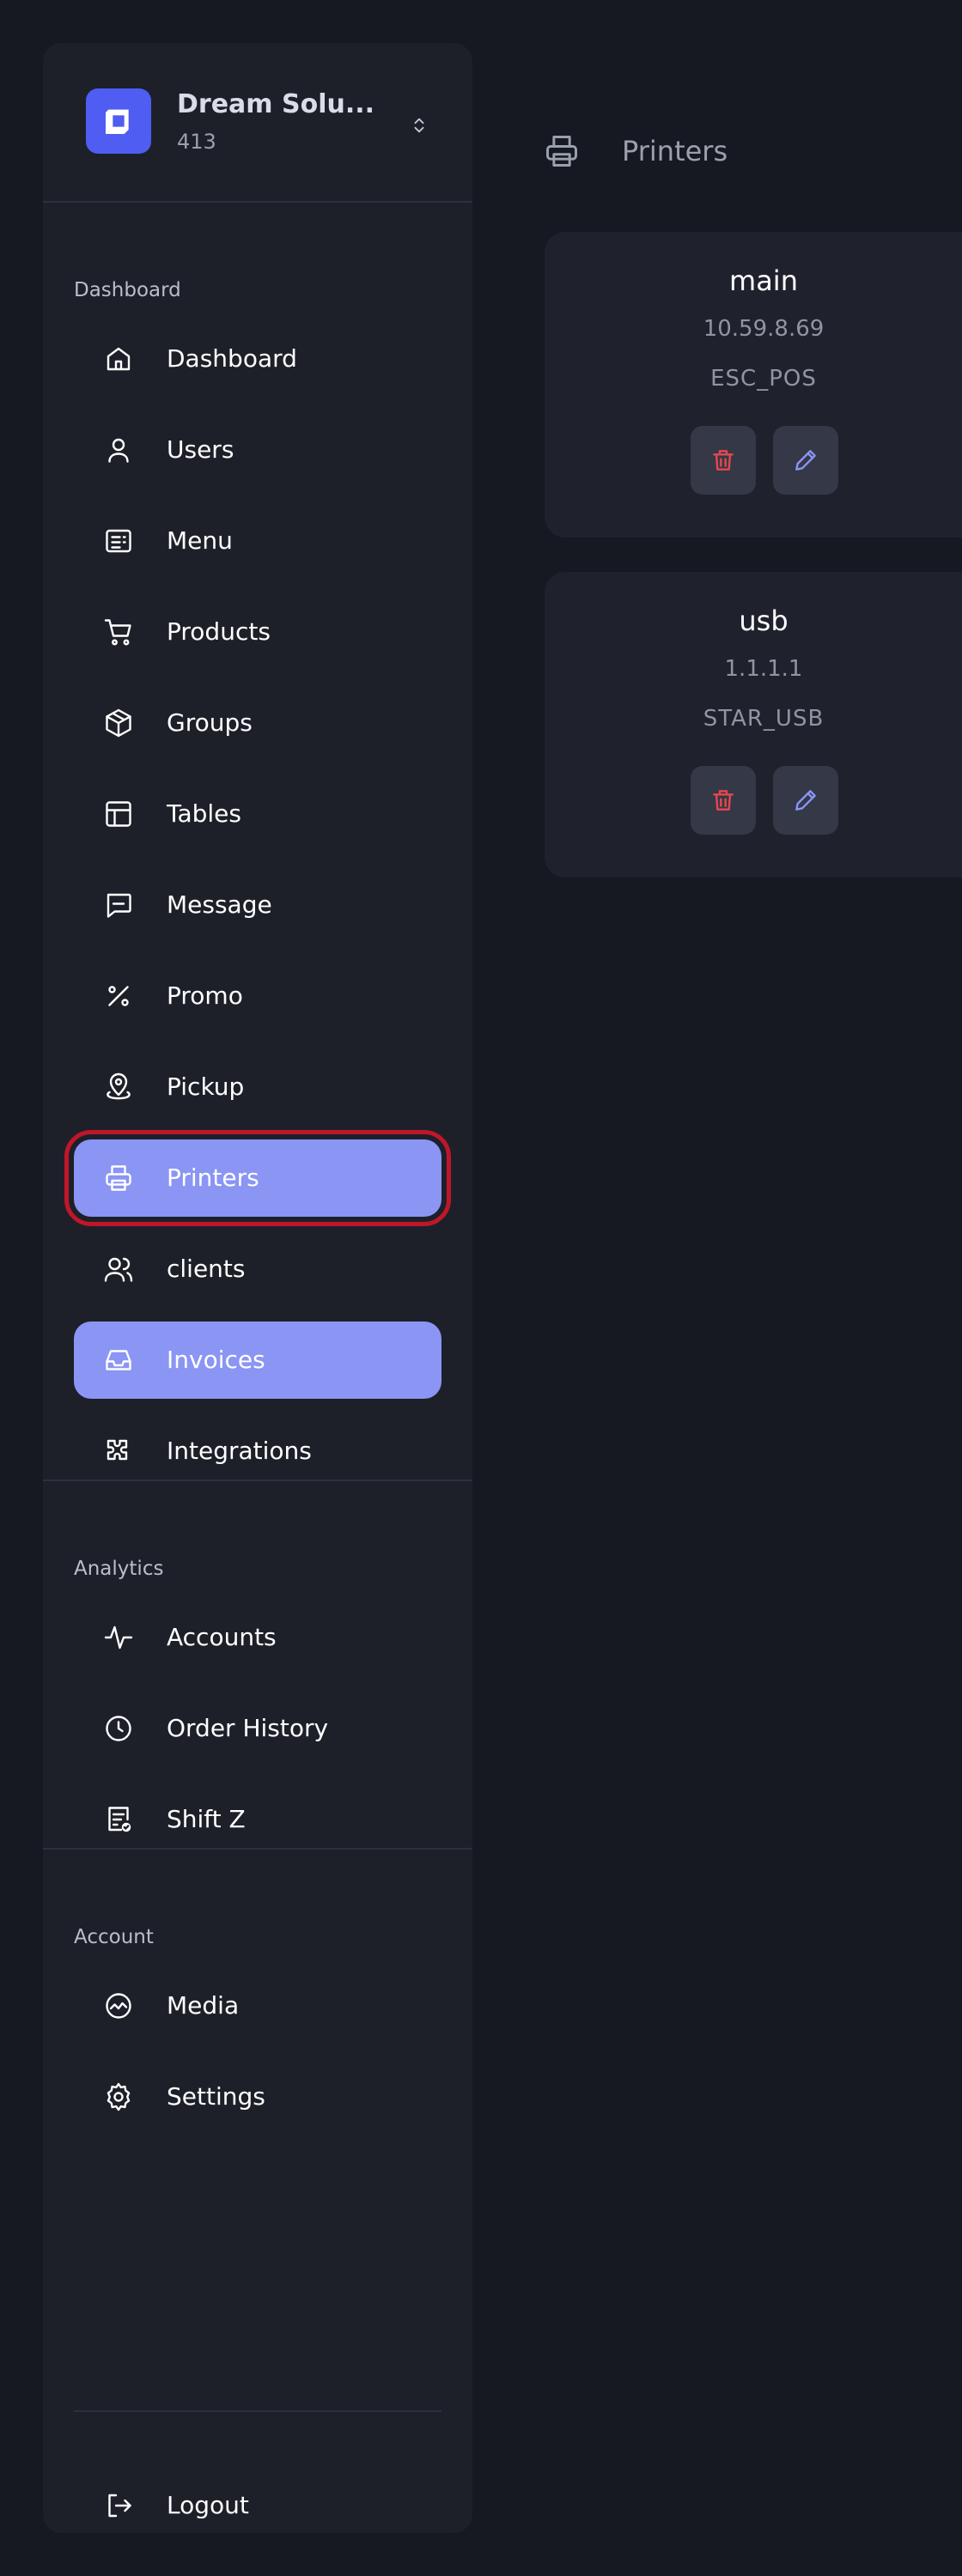  Describe the element at coordinates (118, 1820) in the screenshot. I see `receipt-check-icon` at that location.